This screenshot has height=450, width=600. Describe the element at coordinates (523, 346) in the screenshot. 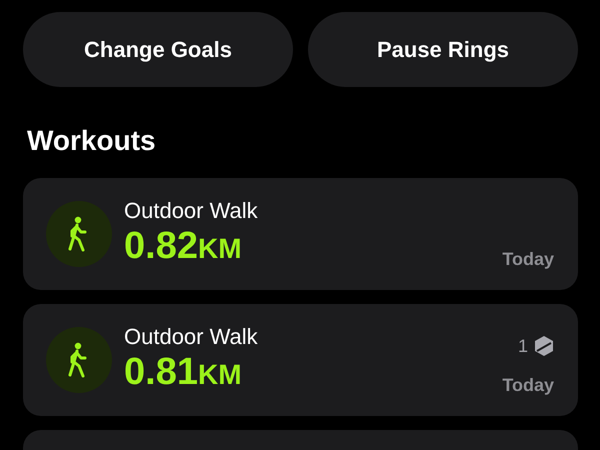

I see `award-count: 1` at that location.